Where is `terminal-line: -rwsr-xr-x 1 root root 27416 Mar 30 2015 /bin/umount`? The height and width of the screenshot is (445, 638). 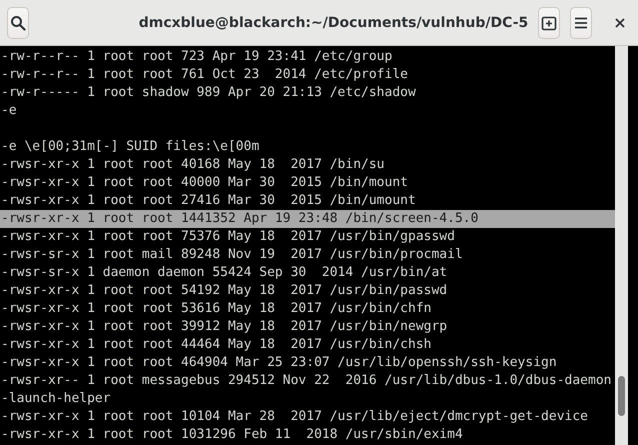
terminal-line: -rwsr-xr-x 1 root root 27416 Mar 30 2015 /bin/umount is located at coordinates (208, 201).